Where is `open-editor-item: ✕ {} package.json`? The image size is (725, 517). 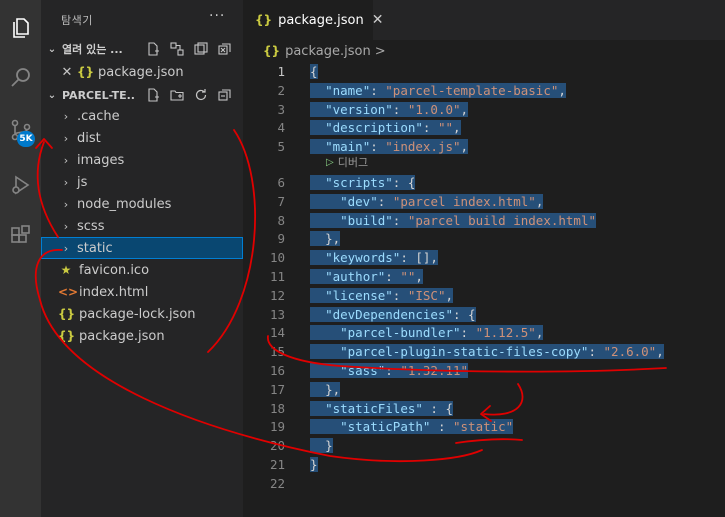 open-editor-item: ✕ {} package.json is located at coordinates (142, 72).